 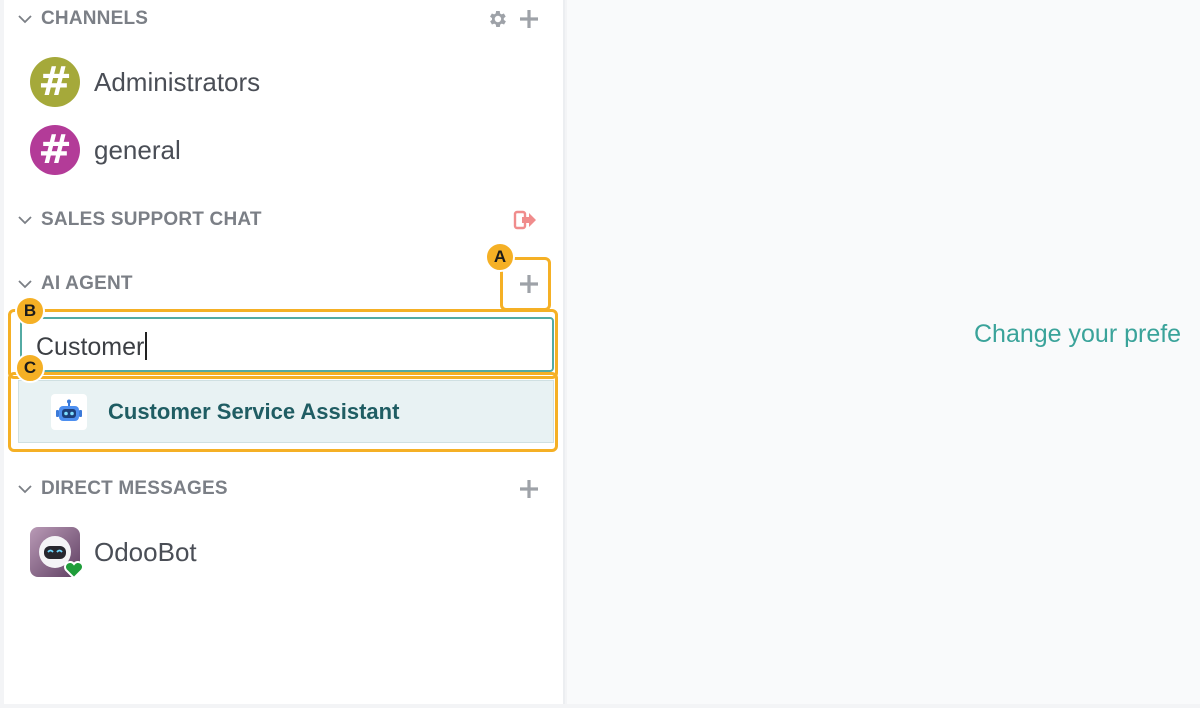 I want to click on annotation-c-badge: C, so click(x=30, y=368).